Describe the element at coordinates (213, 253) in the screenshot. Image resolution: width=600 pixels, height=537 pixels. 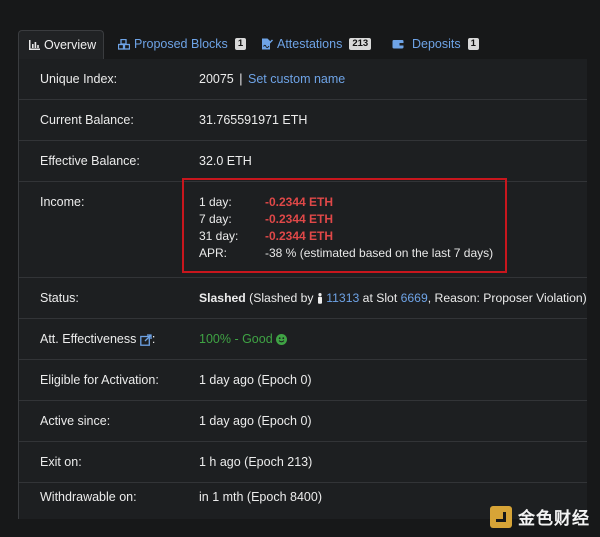
I see `apr-label: APR:` at that location.